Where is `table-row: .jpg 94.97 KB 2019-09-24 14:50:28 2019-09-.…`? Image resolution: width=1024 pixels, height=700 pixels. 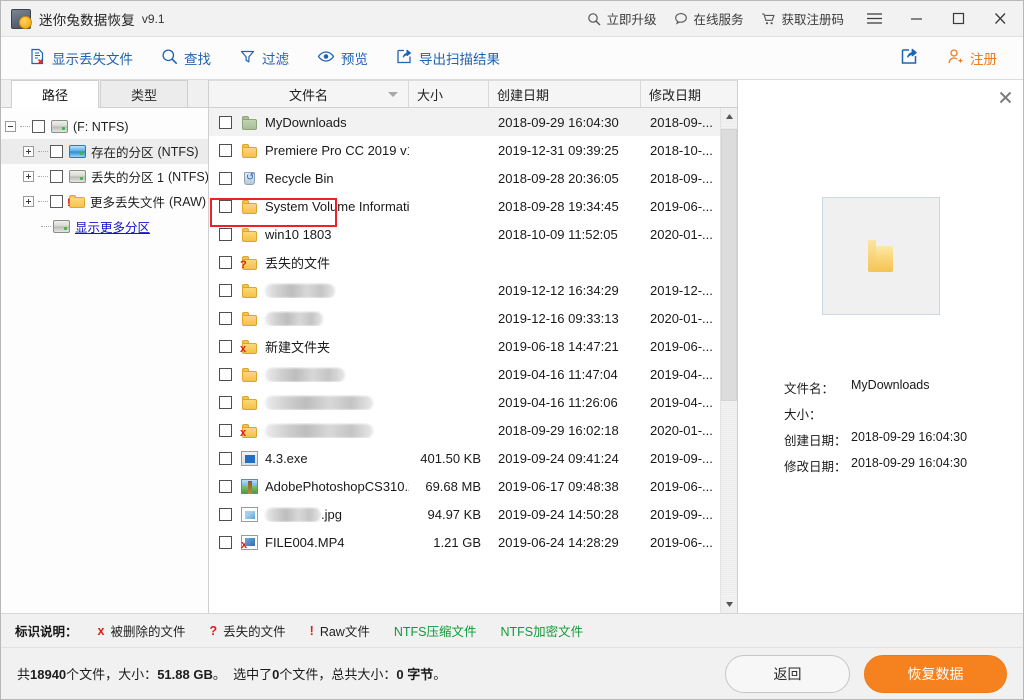 table-row: .jpg 94.97 KB 2019-09-24 14:50:28 2019-09-.… is located at coordinates (464, 514).